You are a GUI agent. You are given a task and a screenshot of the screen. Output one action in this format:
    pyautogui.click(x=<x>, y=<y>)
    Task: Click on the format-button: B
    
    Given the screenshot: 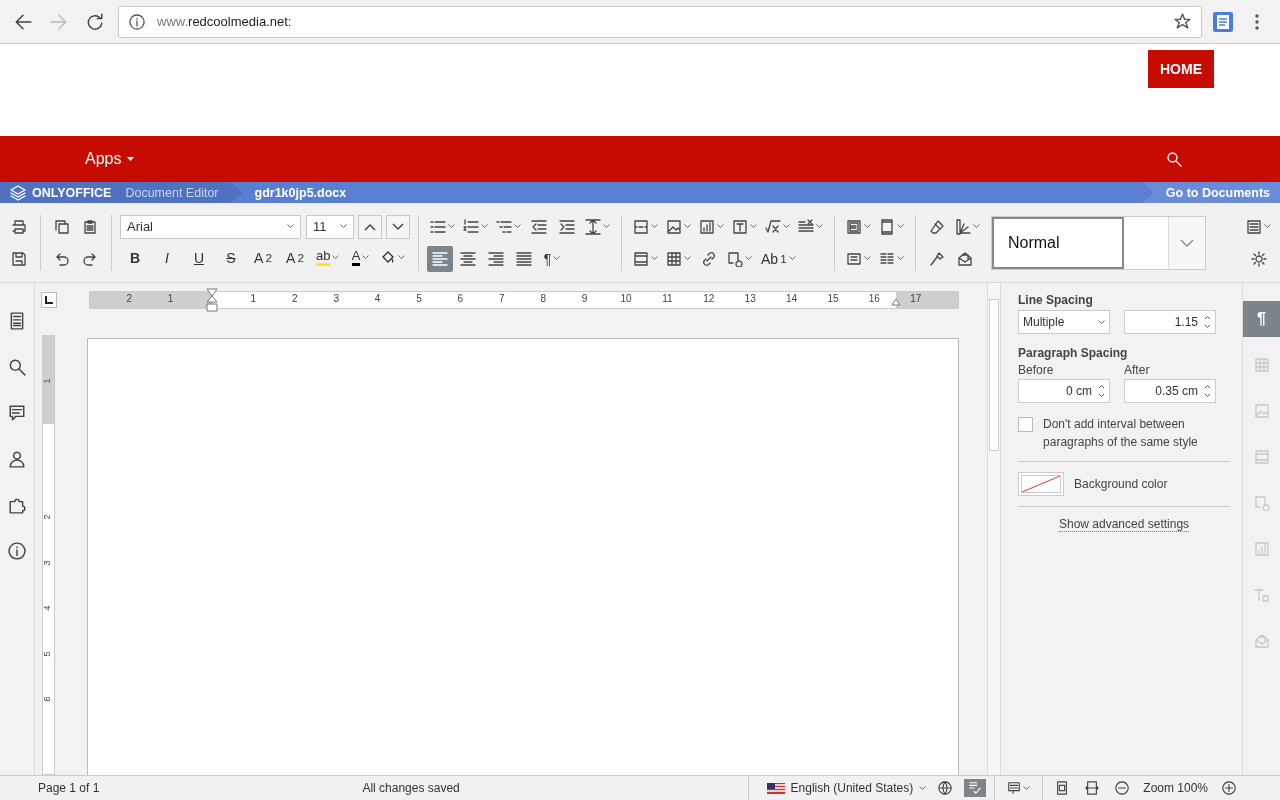 What is the action you would take?
    pyautogui.click(x=135, y=257)
    